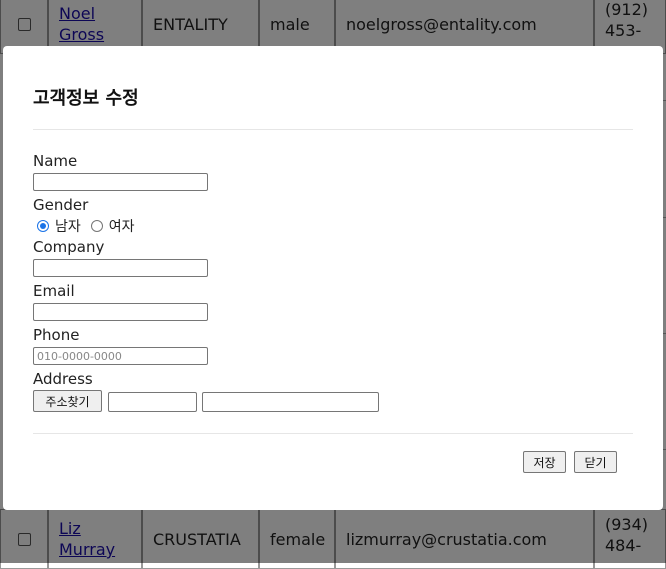 The width and height of the screenshot is (666, 569). I want to click on address-label: Address, so click(63, 379).